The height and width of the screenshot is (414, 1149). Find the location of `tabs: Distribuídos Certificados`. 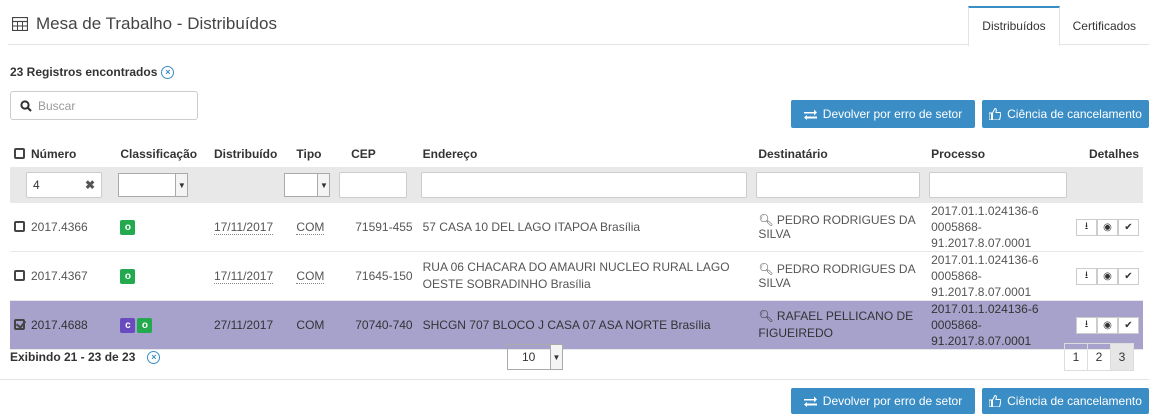

tabs: Distribuídos Certificados is located at coordinates (1058, 26).